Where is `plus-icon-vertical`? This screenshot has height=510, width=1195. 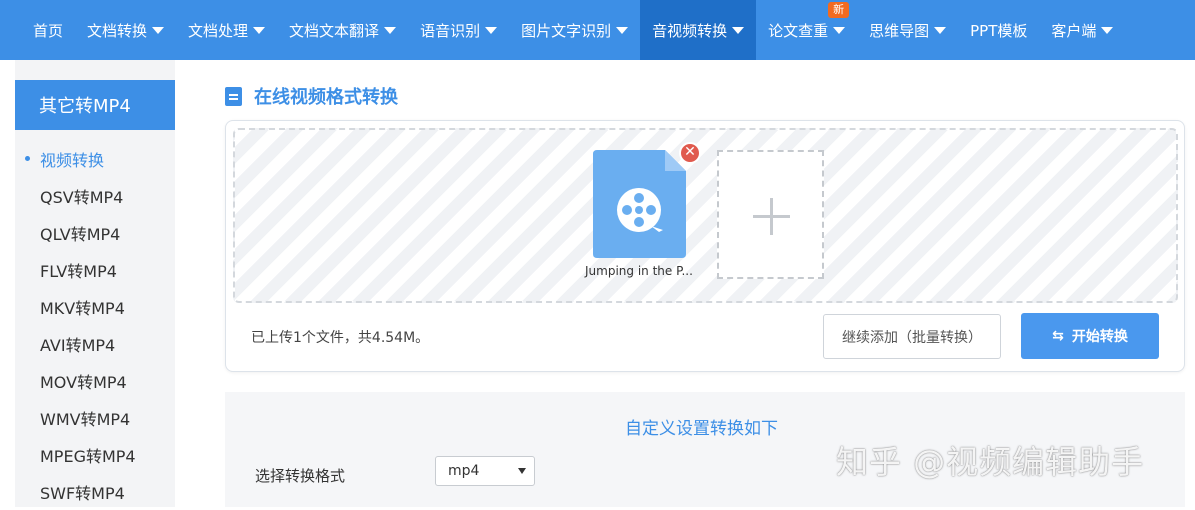
plus-icon-vertical is located at coordinates (771, 216).